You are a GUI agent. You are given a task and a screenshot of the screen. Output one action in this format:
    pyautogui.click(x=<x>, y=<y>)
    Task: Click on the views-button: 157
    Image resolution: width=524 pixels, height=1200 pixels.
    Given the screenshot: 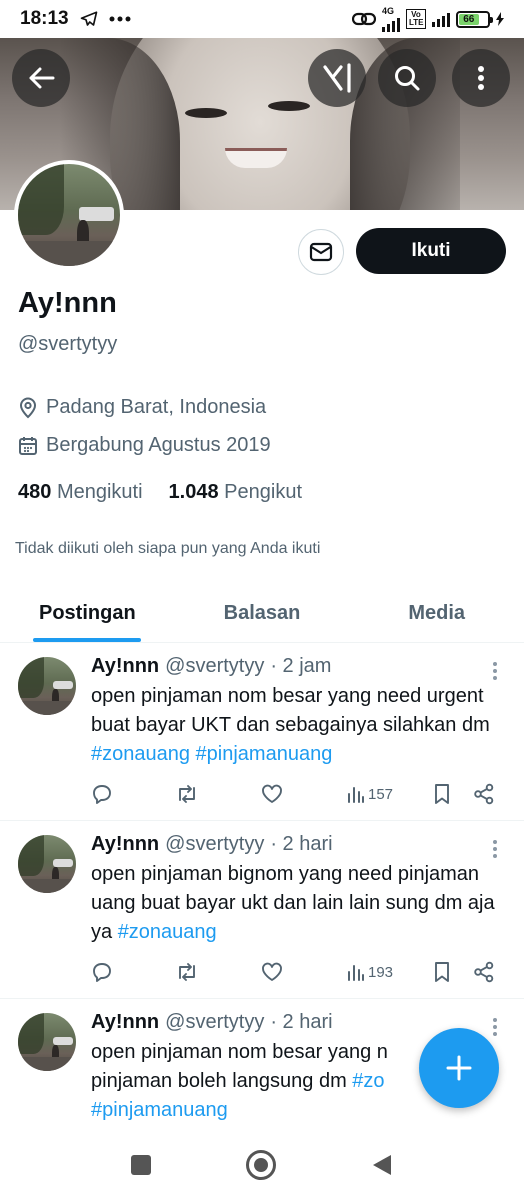 What is the action you would take?
    pyautogui.click(x=390, y=794)
    